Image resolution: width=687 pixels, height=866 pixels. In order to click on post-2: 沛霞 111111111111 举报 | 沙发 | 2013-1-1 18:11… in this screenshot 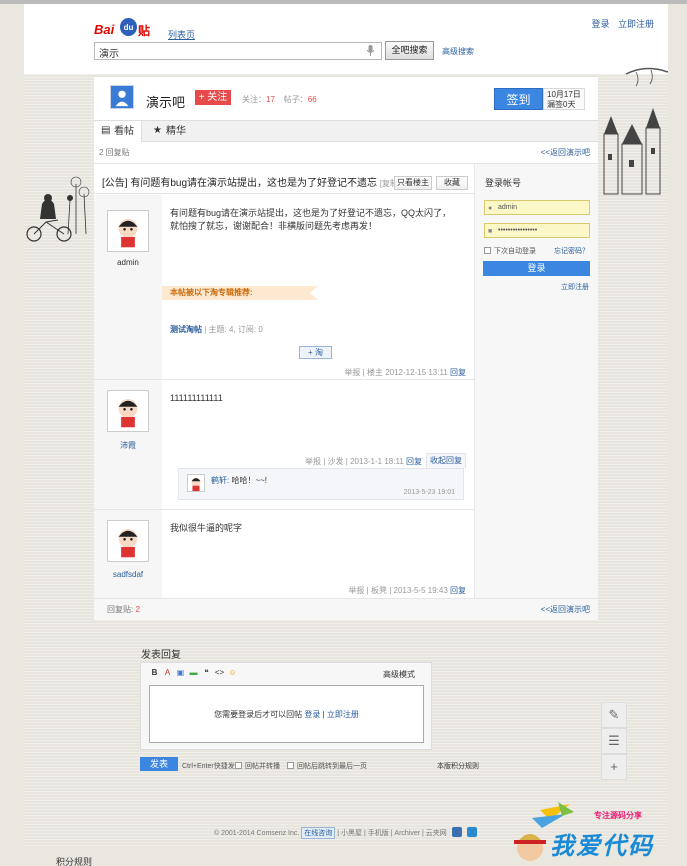, I will do `click(284, 445)`.